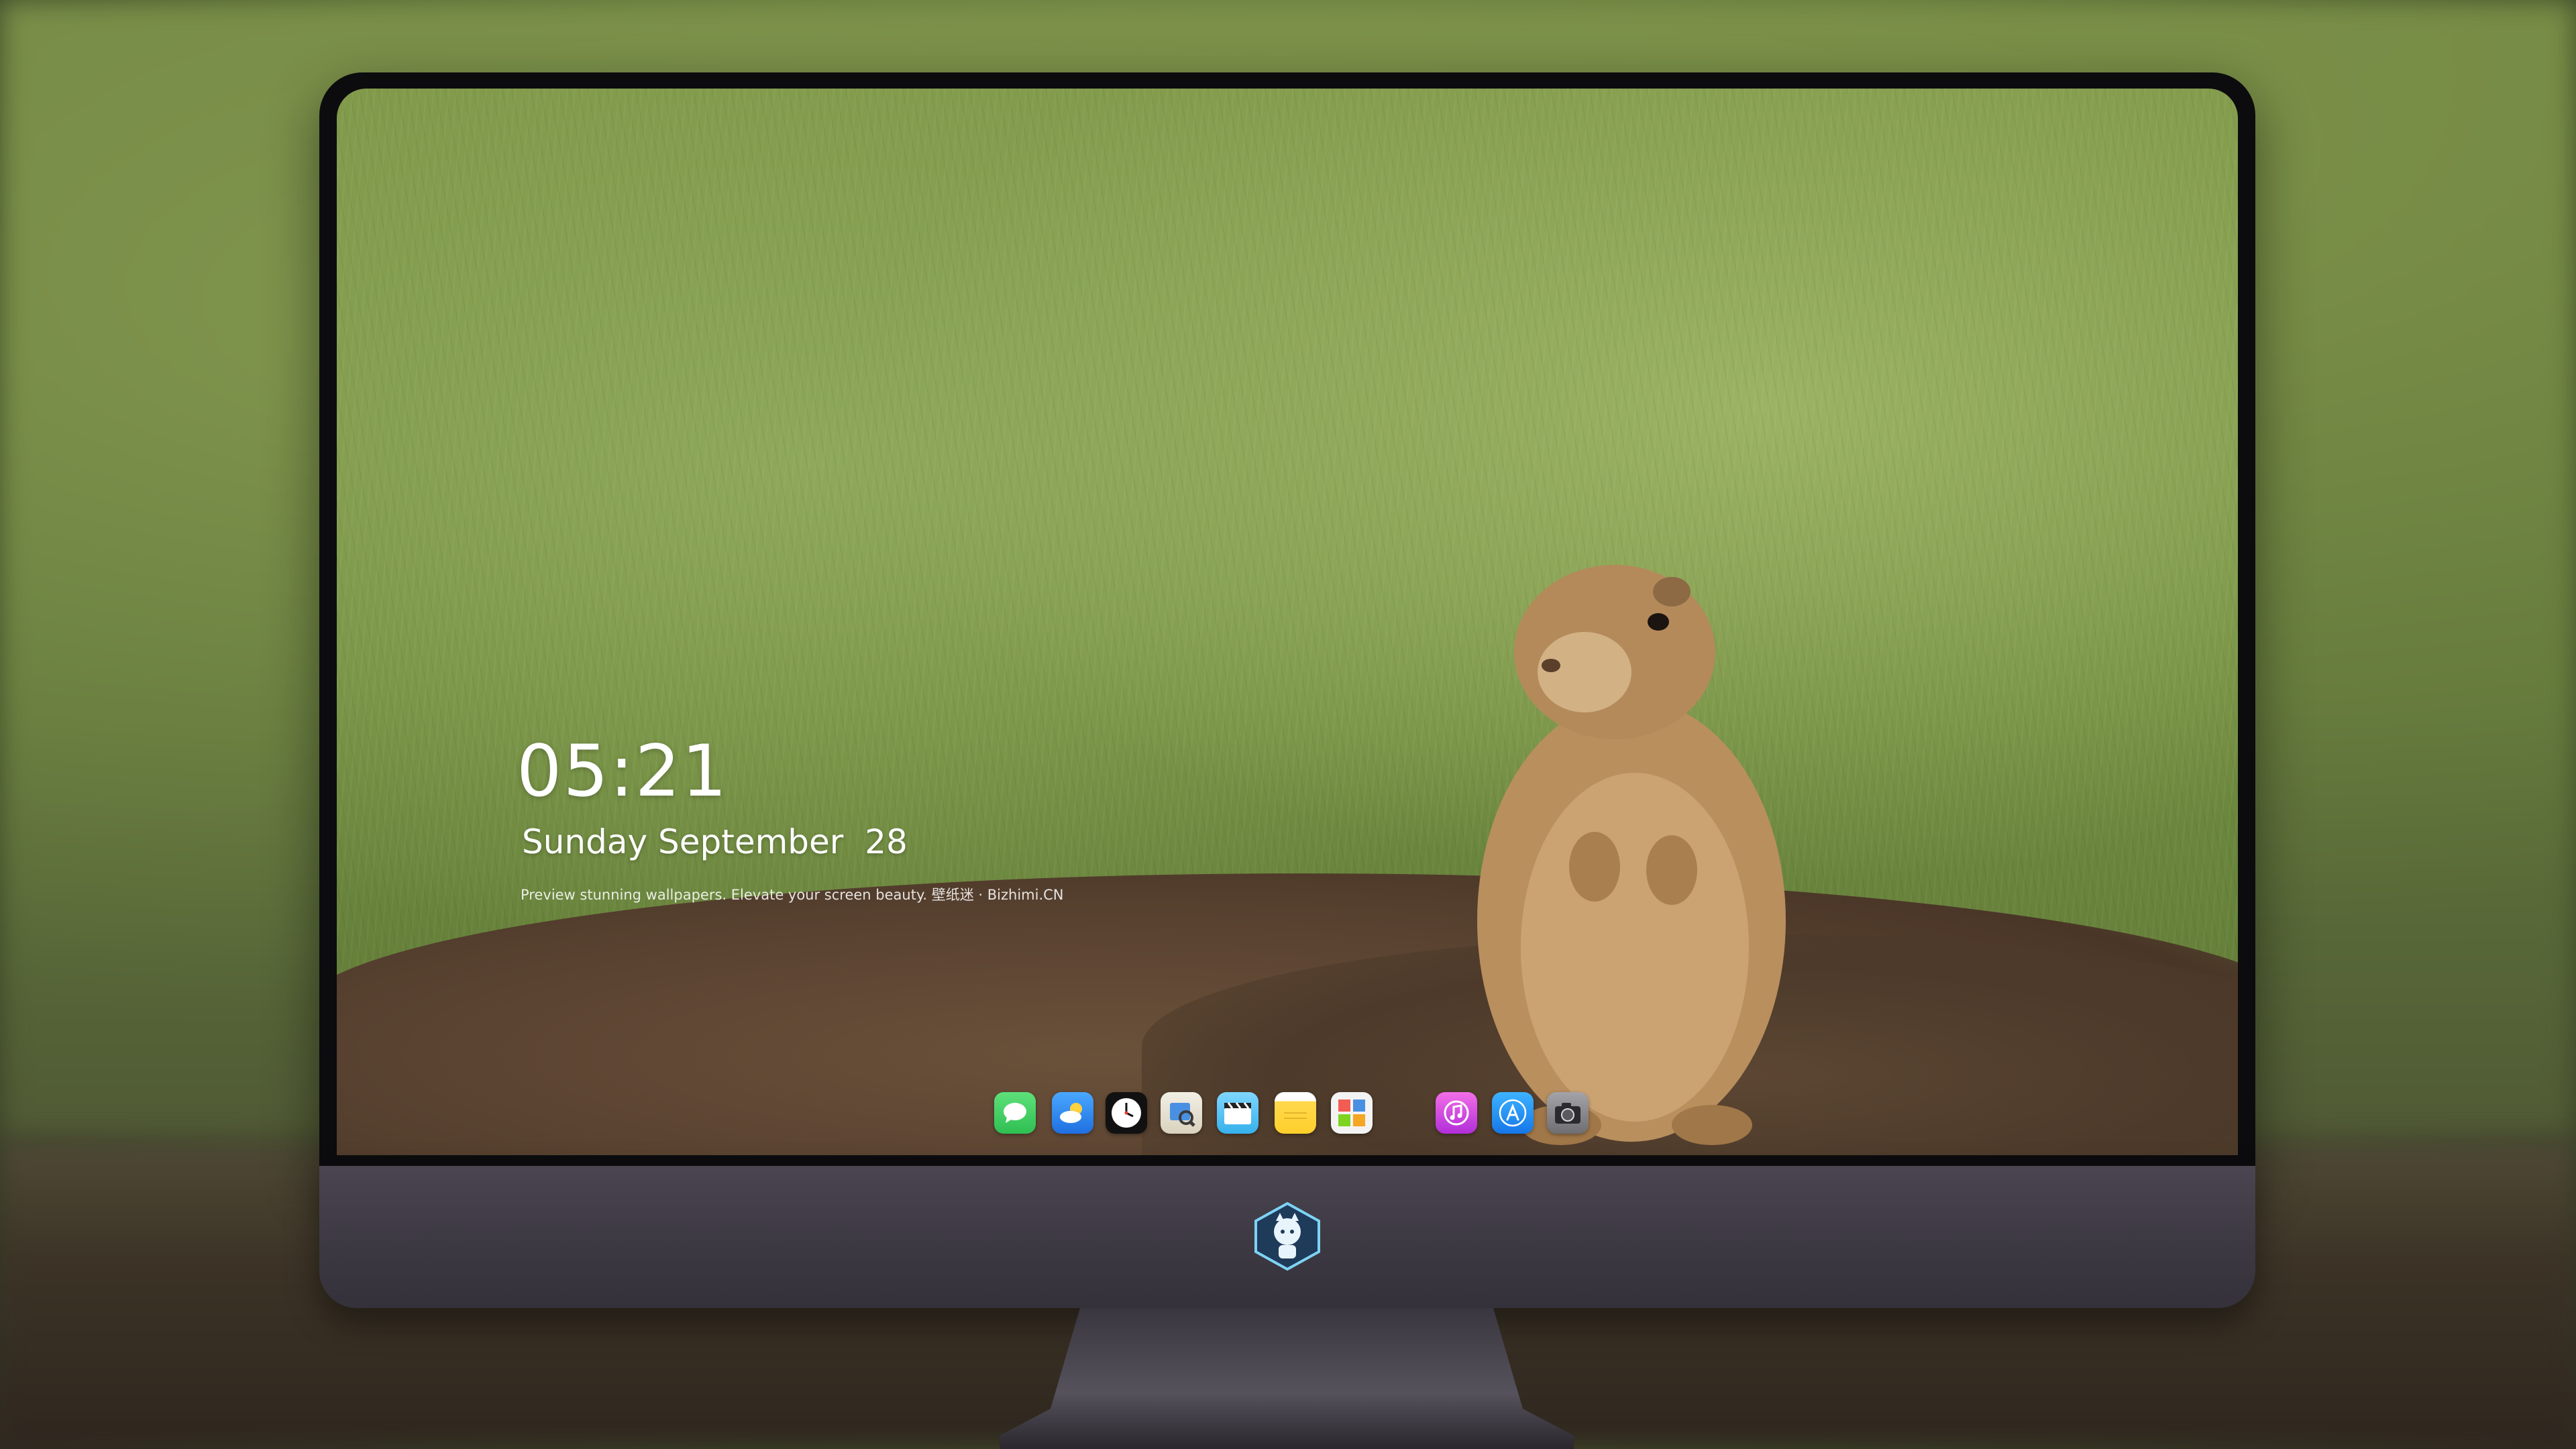  Describe the element at coordinates (715, 841) in the screenshot. I see `lock-screen-date: Sunday September 28` at that location.